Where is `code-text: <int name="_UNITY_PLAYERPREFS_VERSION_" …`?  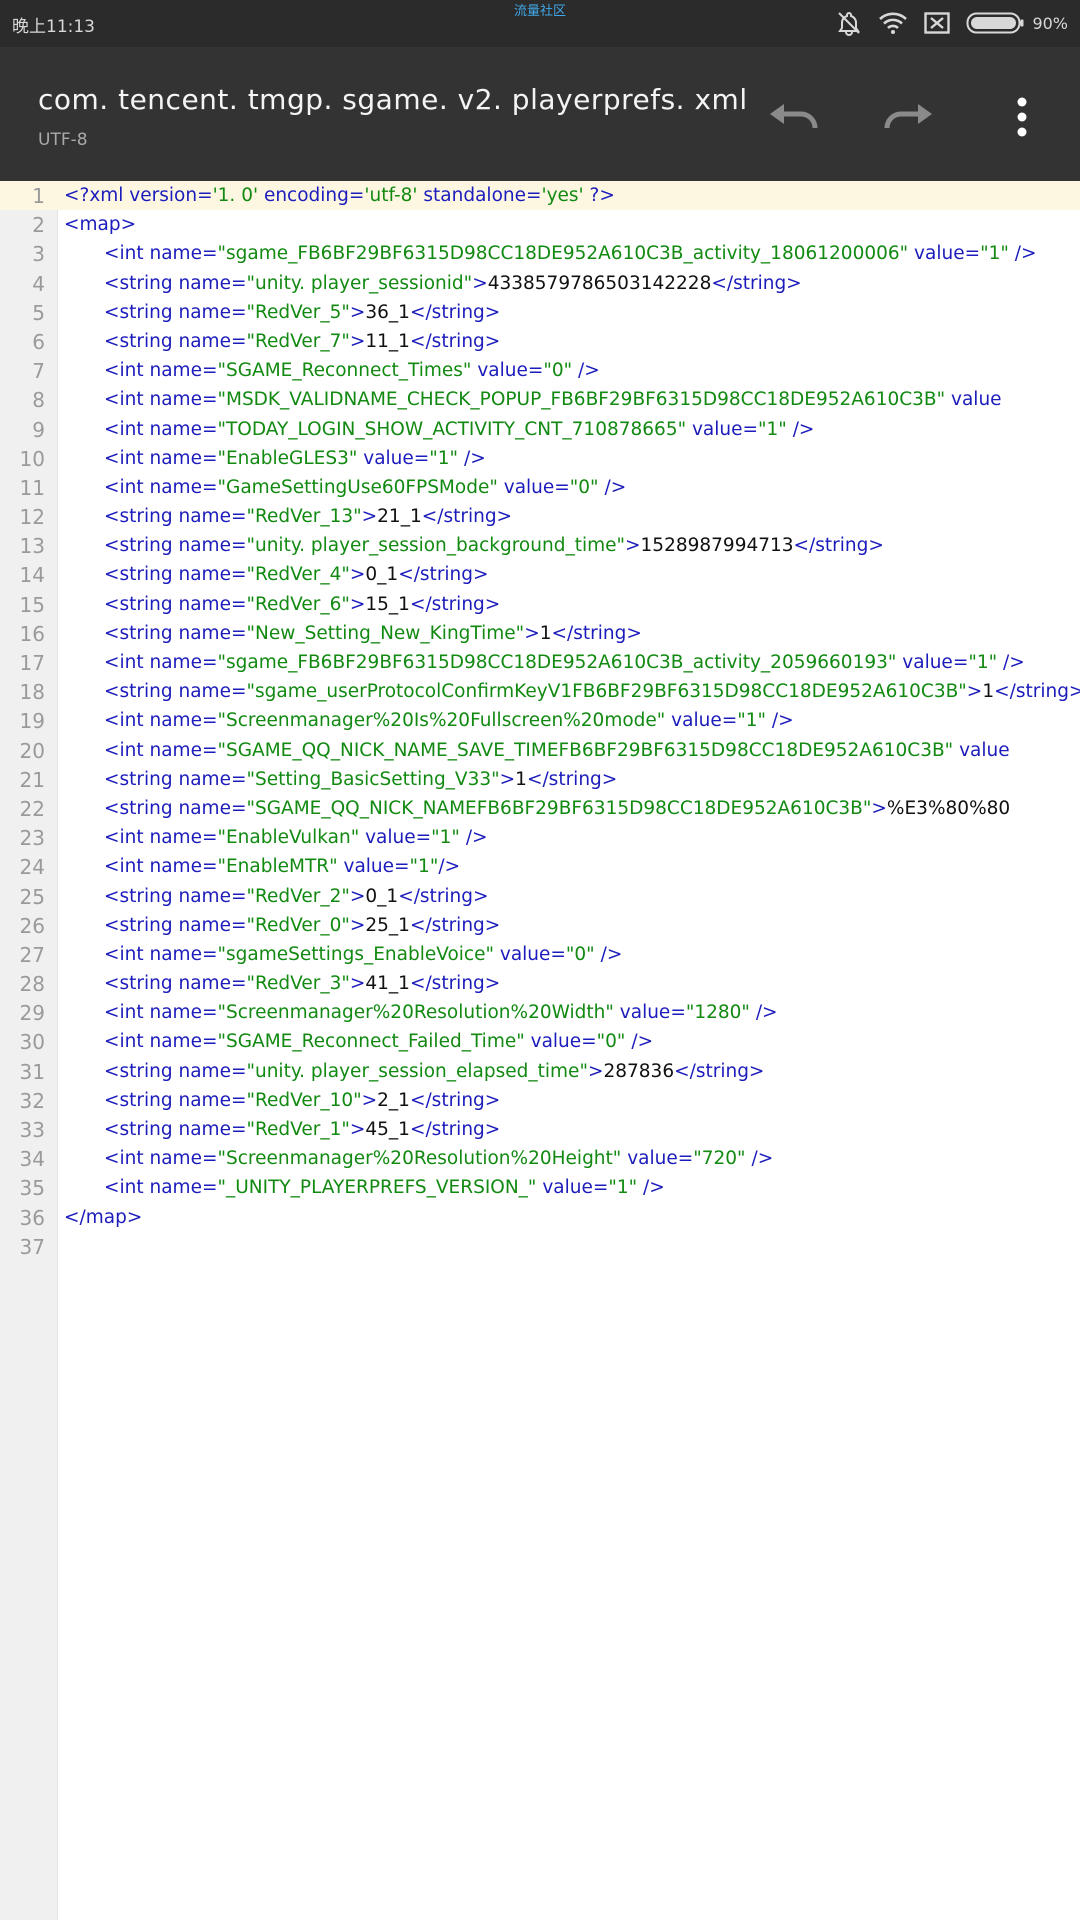
code-text: <int name="_UNITY_PLAYERPREFS_VERSION_" … is located at coordinates (364, 1188).